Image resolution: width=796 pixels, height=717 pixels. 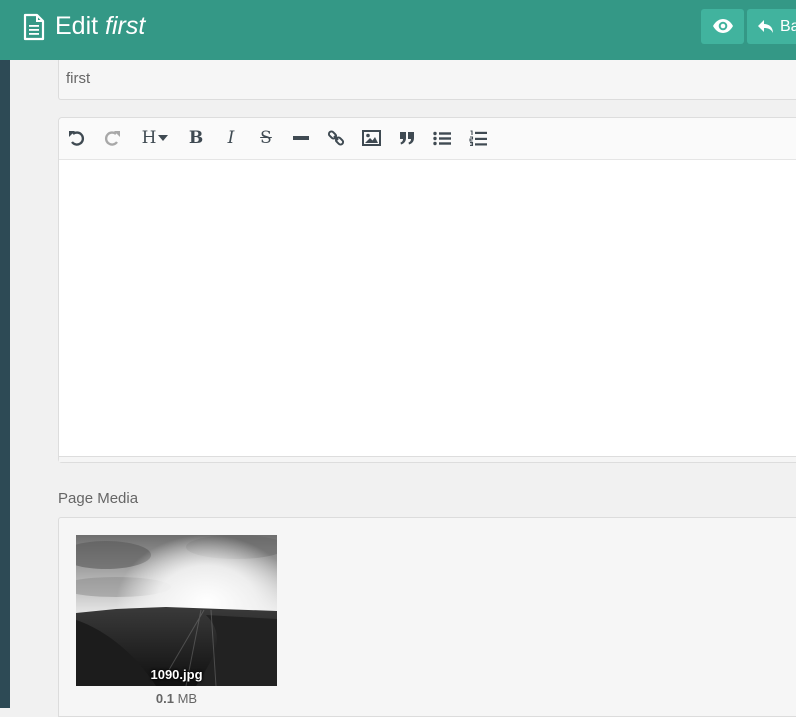 I want to click on page-media-label: Page Media, so click(x=98, y=498).